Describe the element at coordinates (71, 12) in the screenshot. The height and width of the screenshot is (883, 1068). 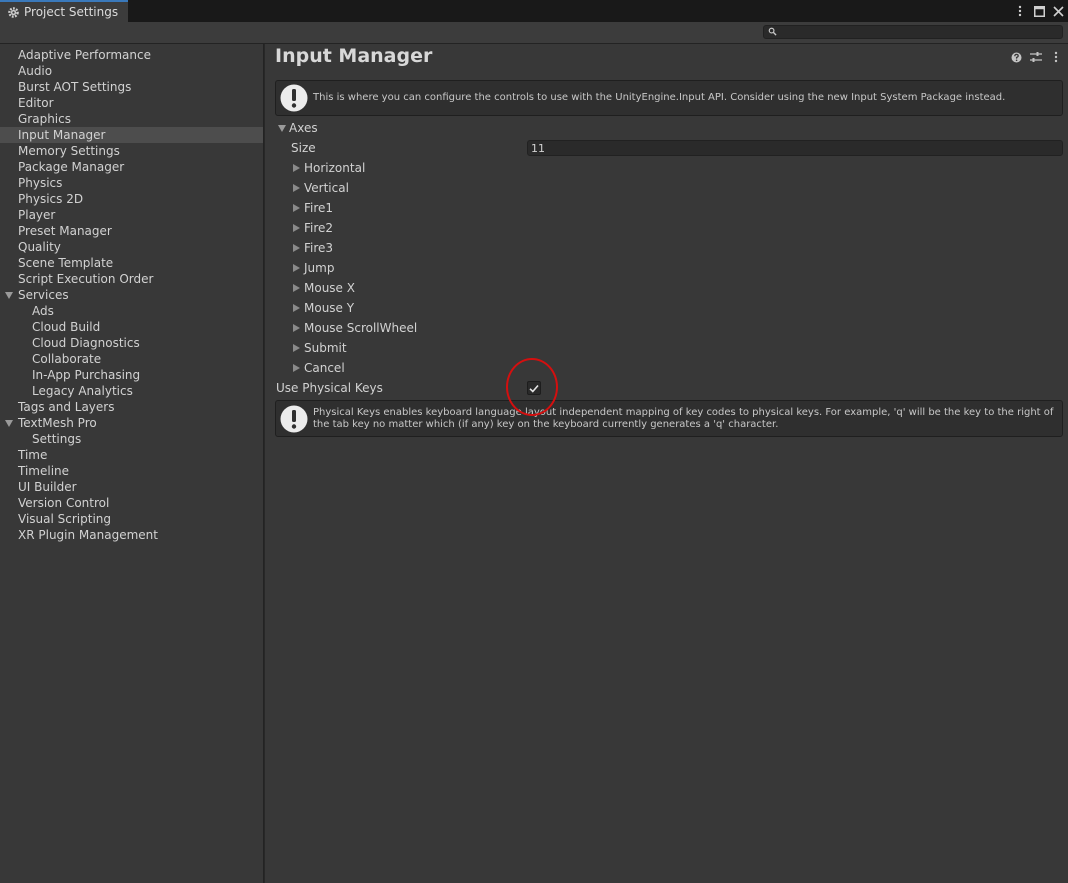
I see `tab-title: Project Settings` at that location.